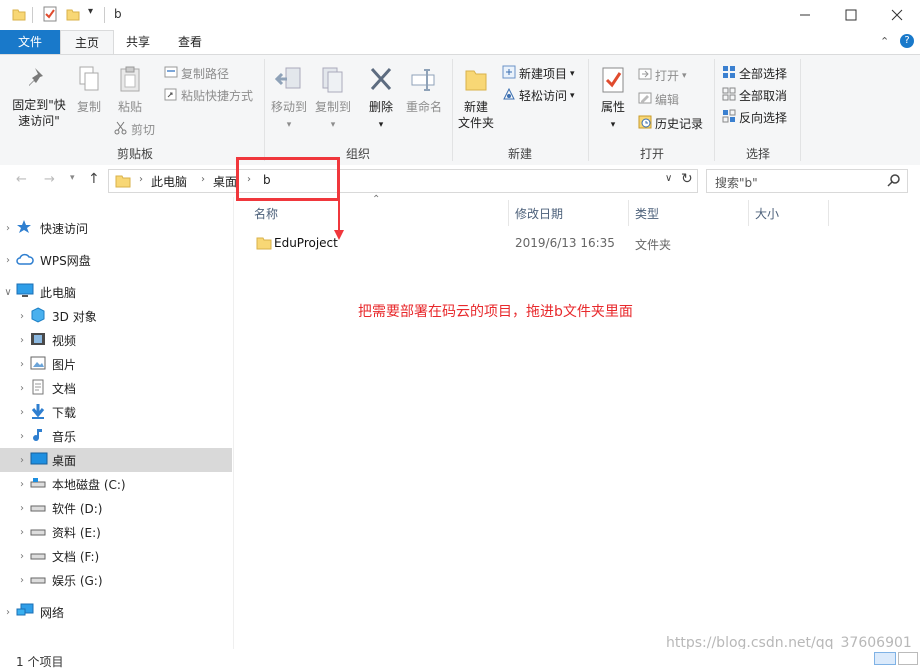  What do you see at coordinates (40, 662) in the screenshot?
I see `status-count: 1 个项目` at bounding box center [40, 662].